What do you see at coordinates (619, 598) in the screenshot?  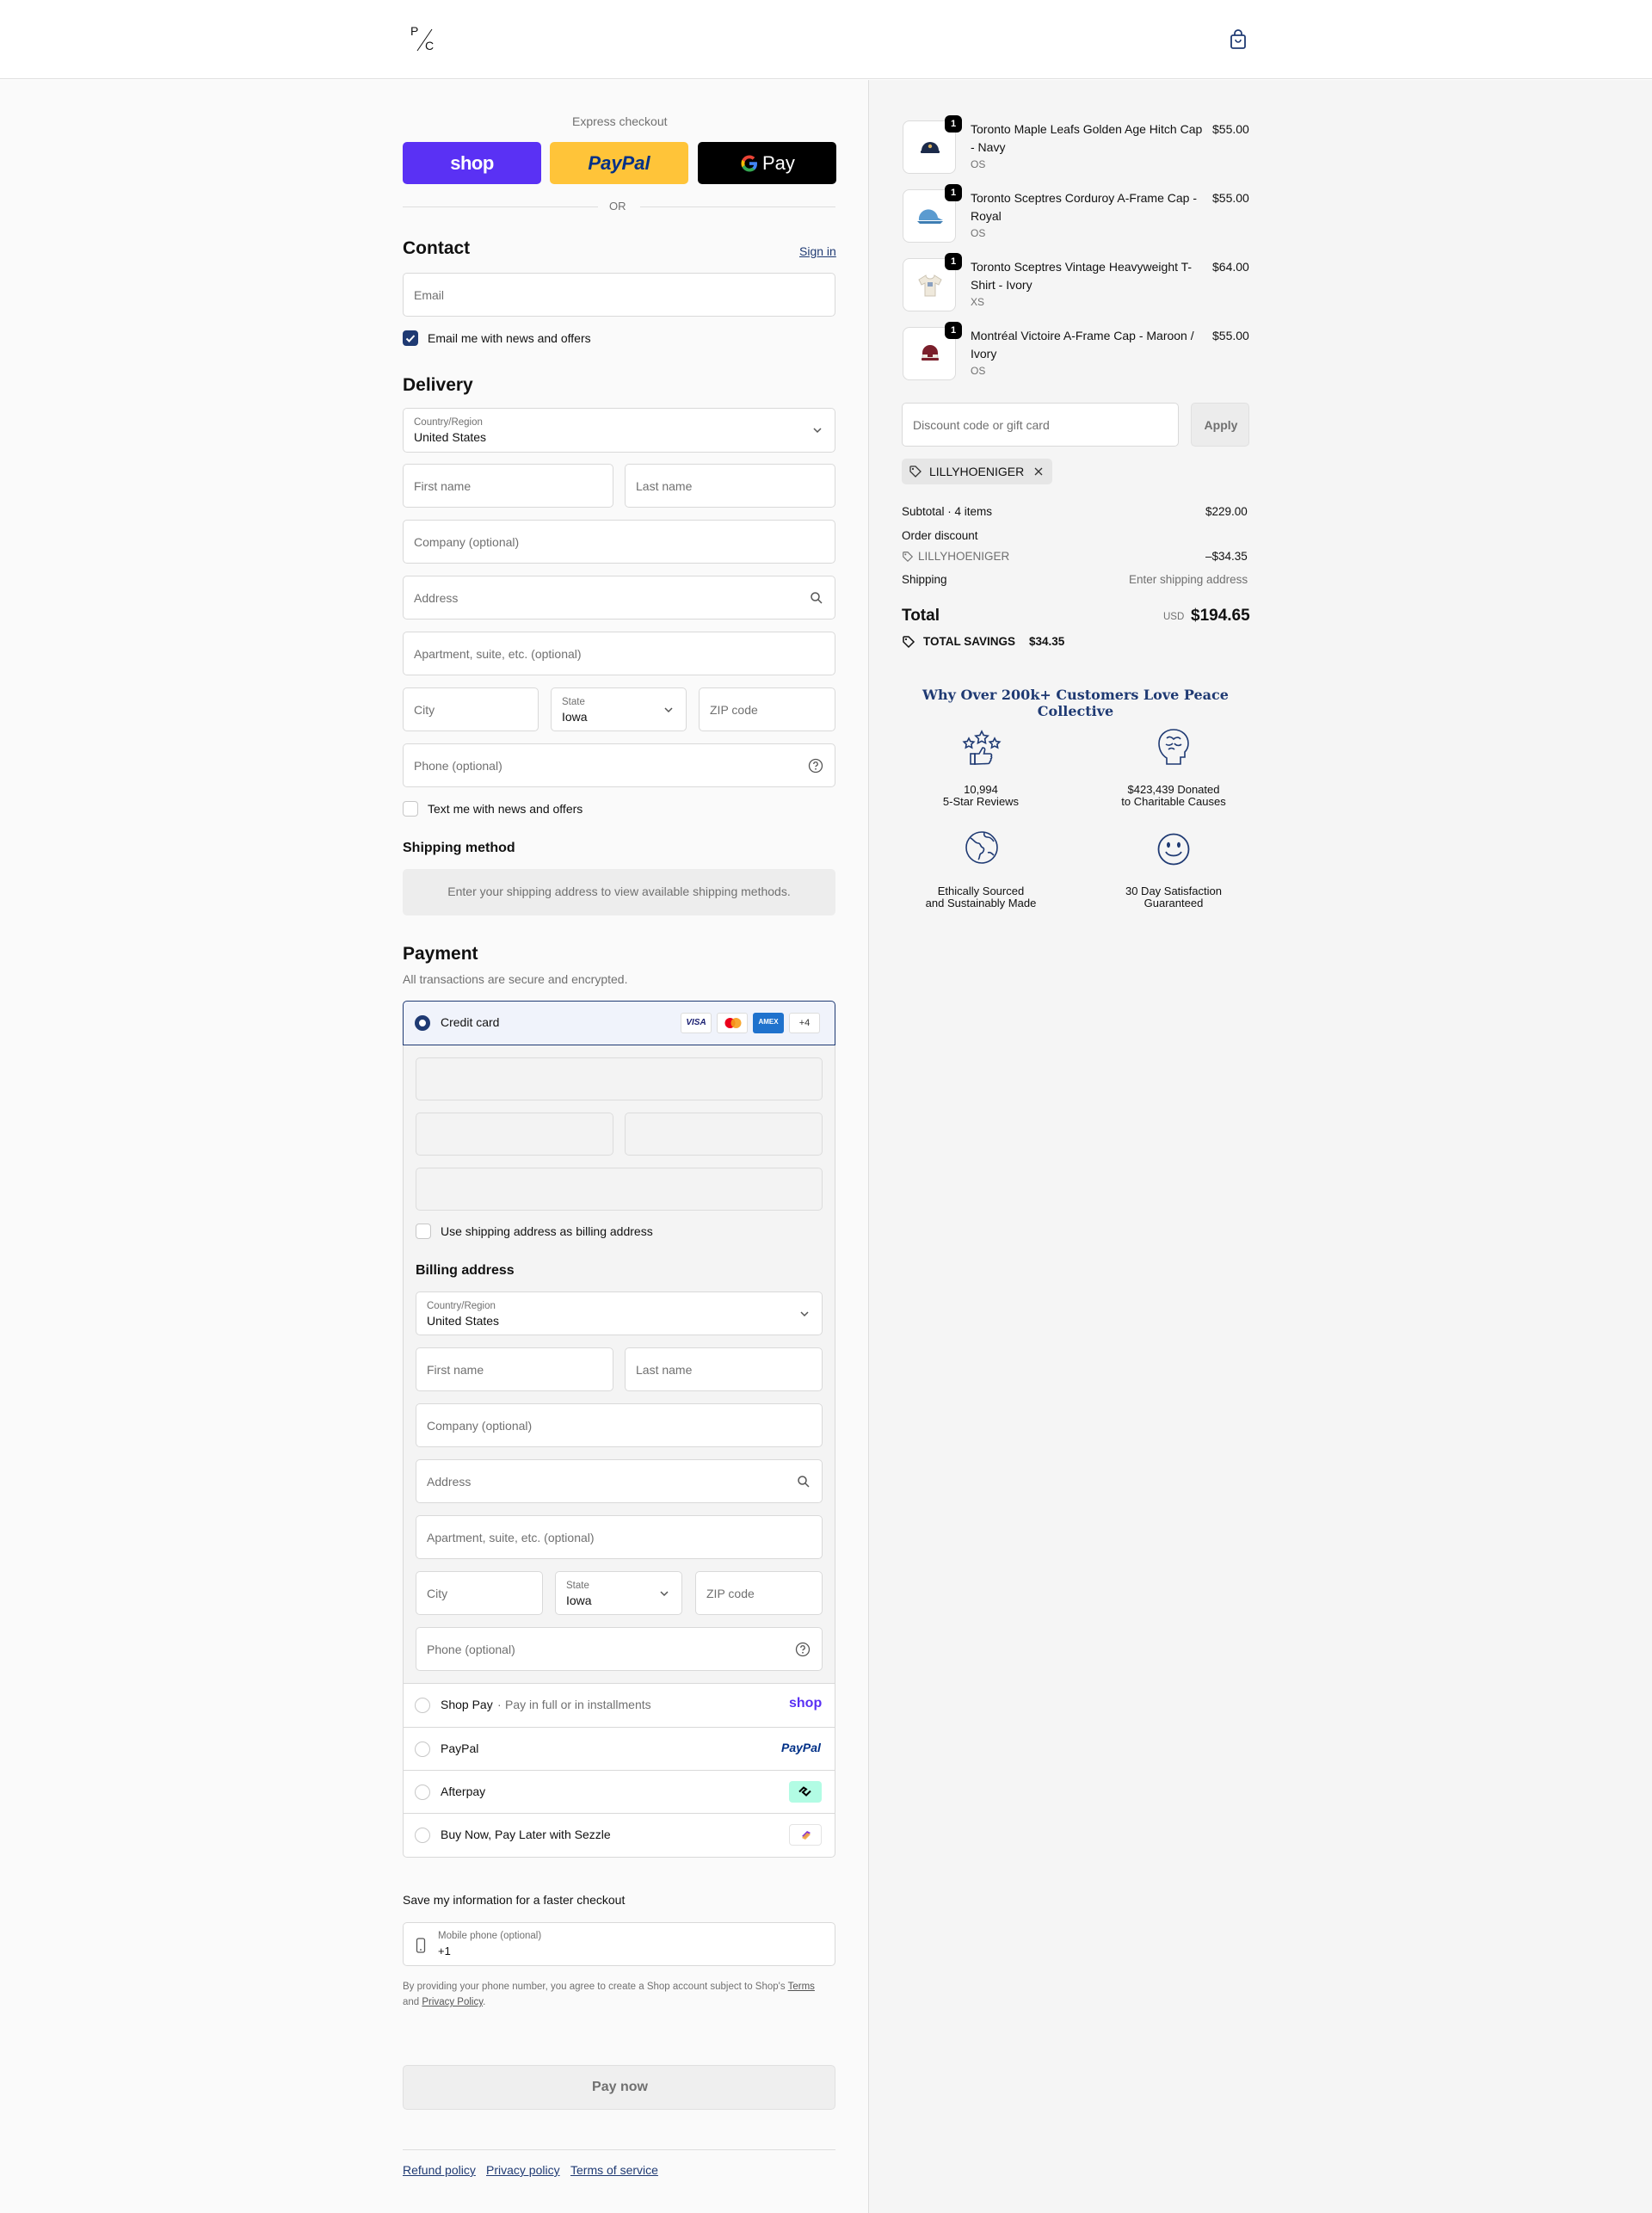 I see `address-field: Address` at bounding box center [619, 598].